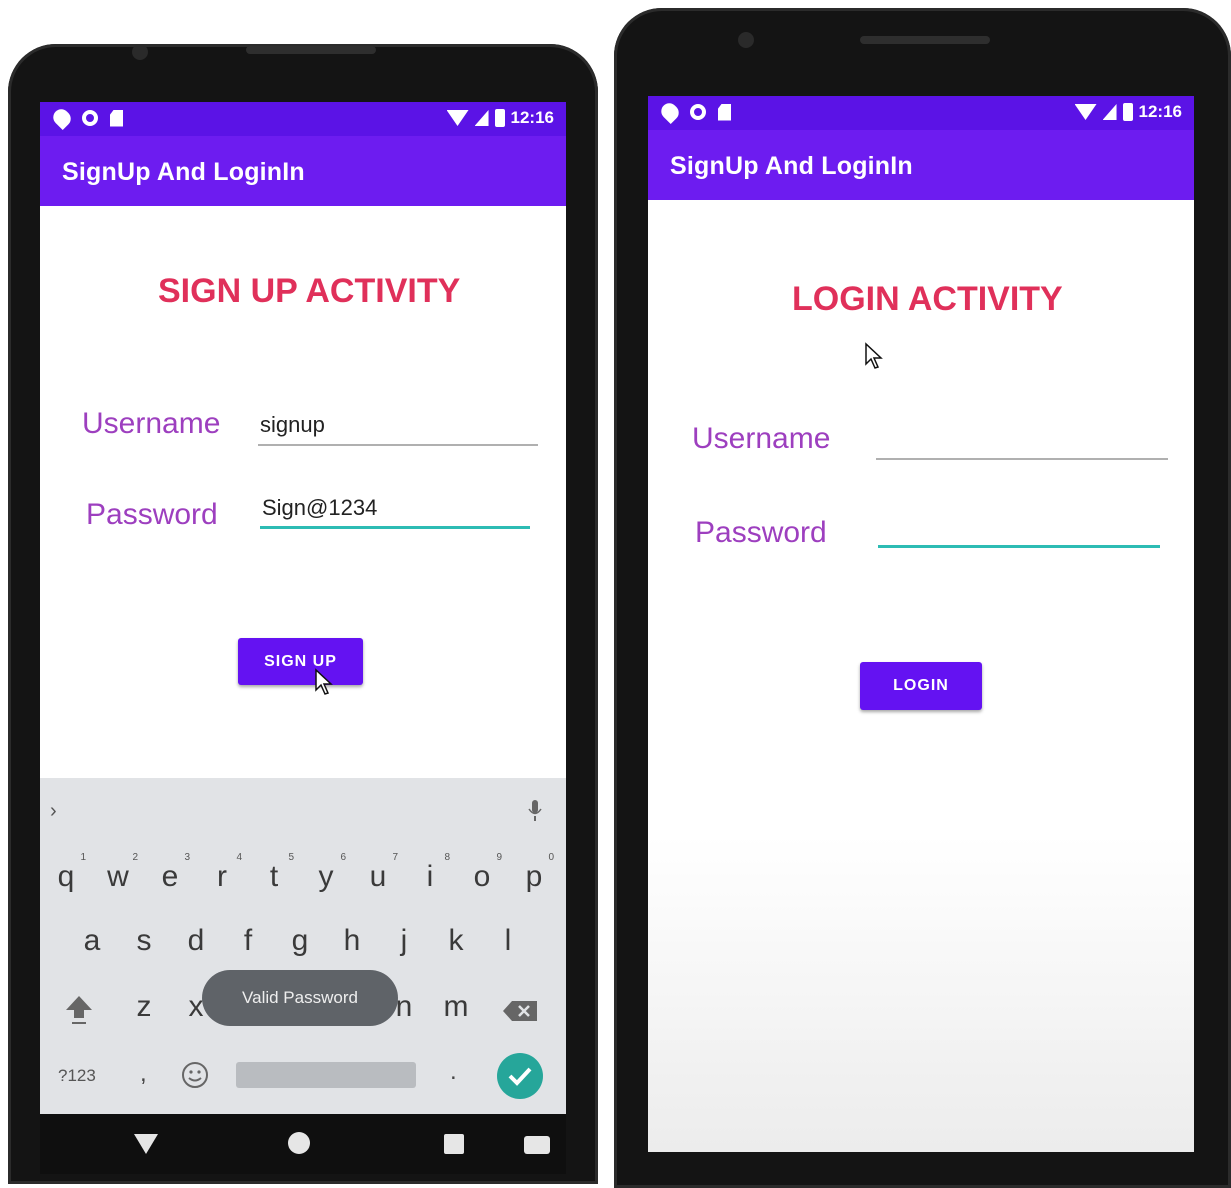 The image size is (1231, 1188). Describe the element at coordinates (921, 686) in the screenshot. I see `login-button: LOGIN` at that location.